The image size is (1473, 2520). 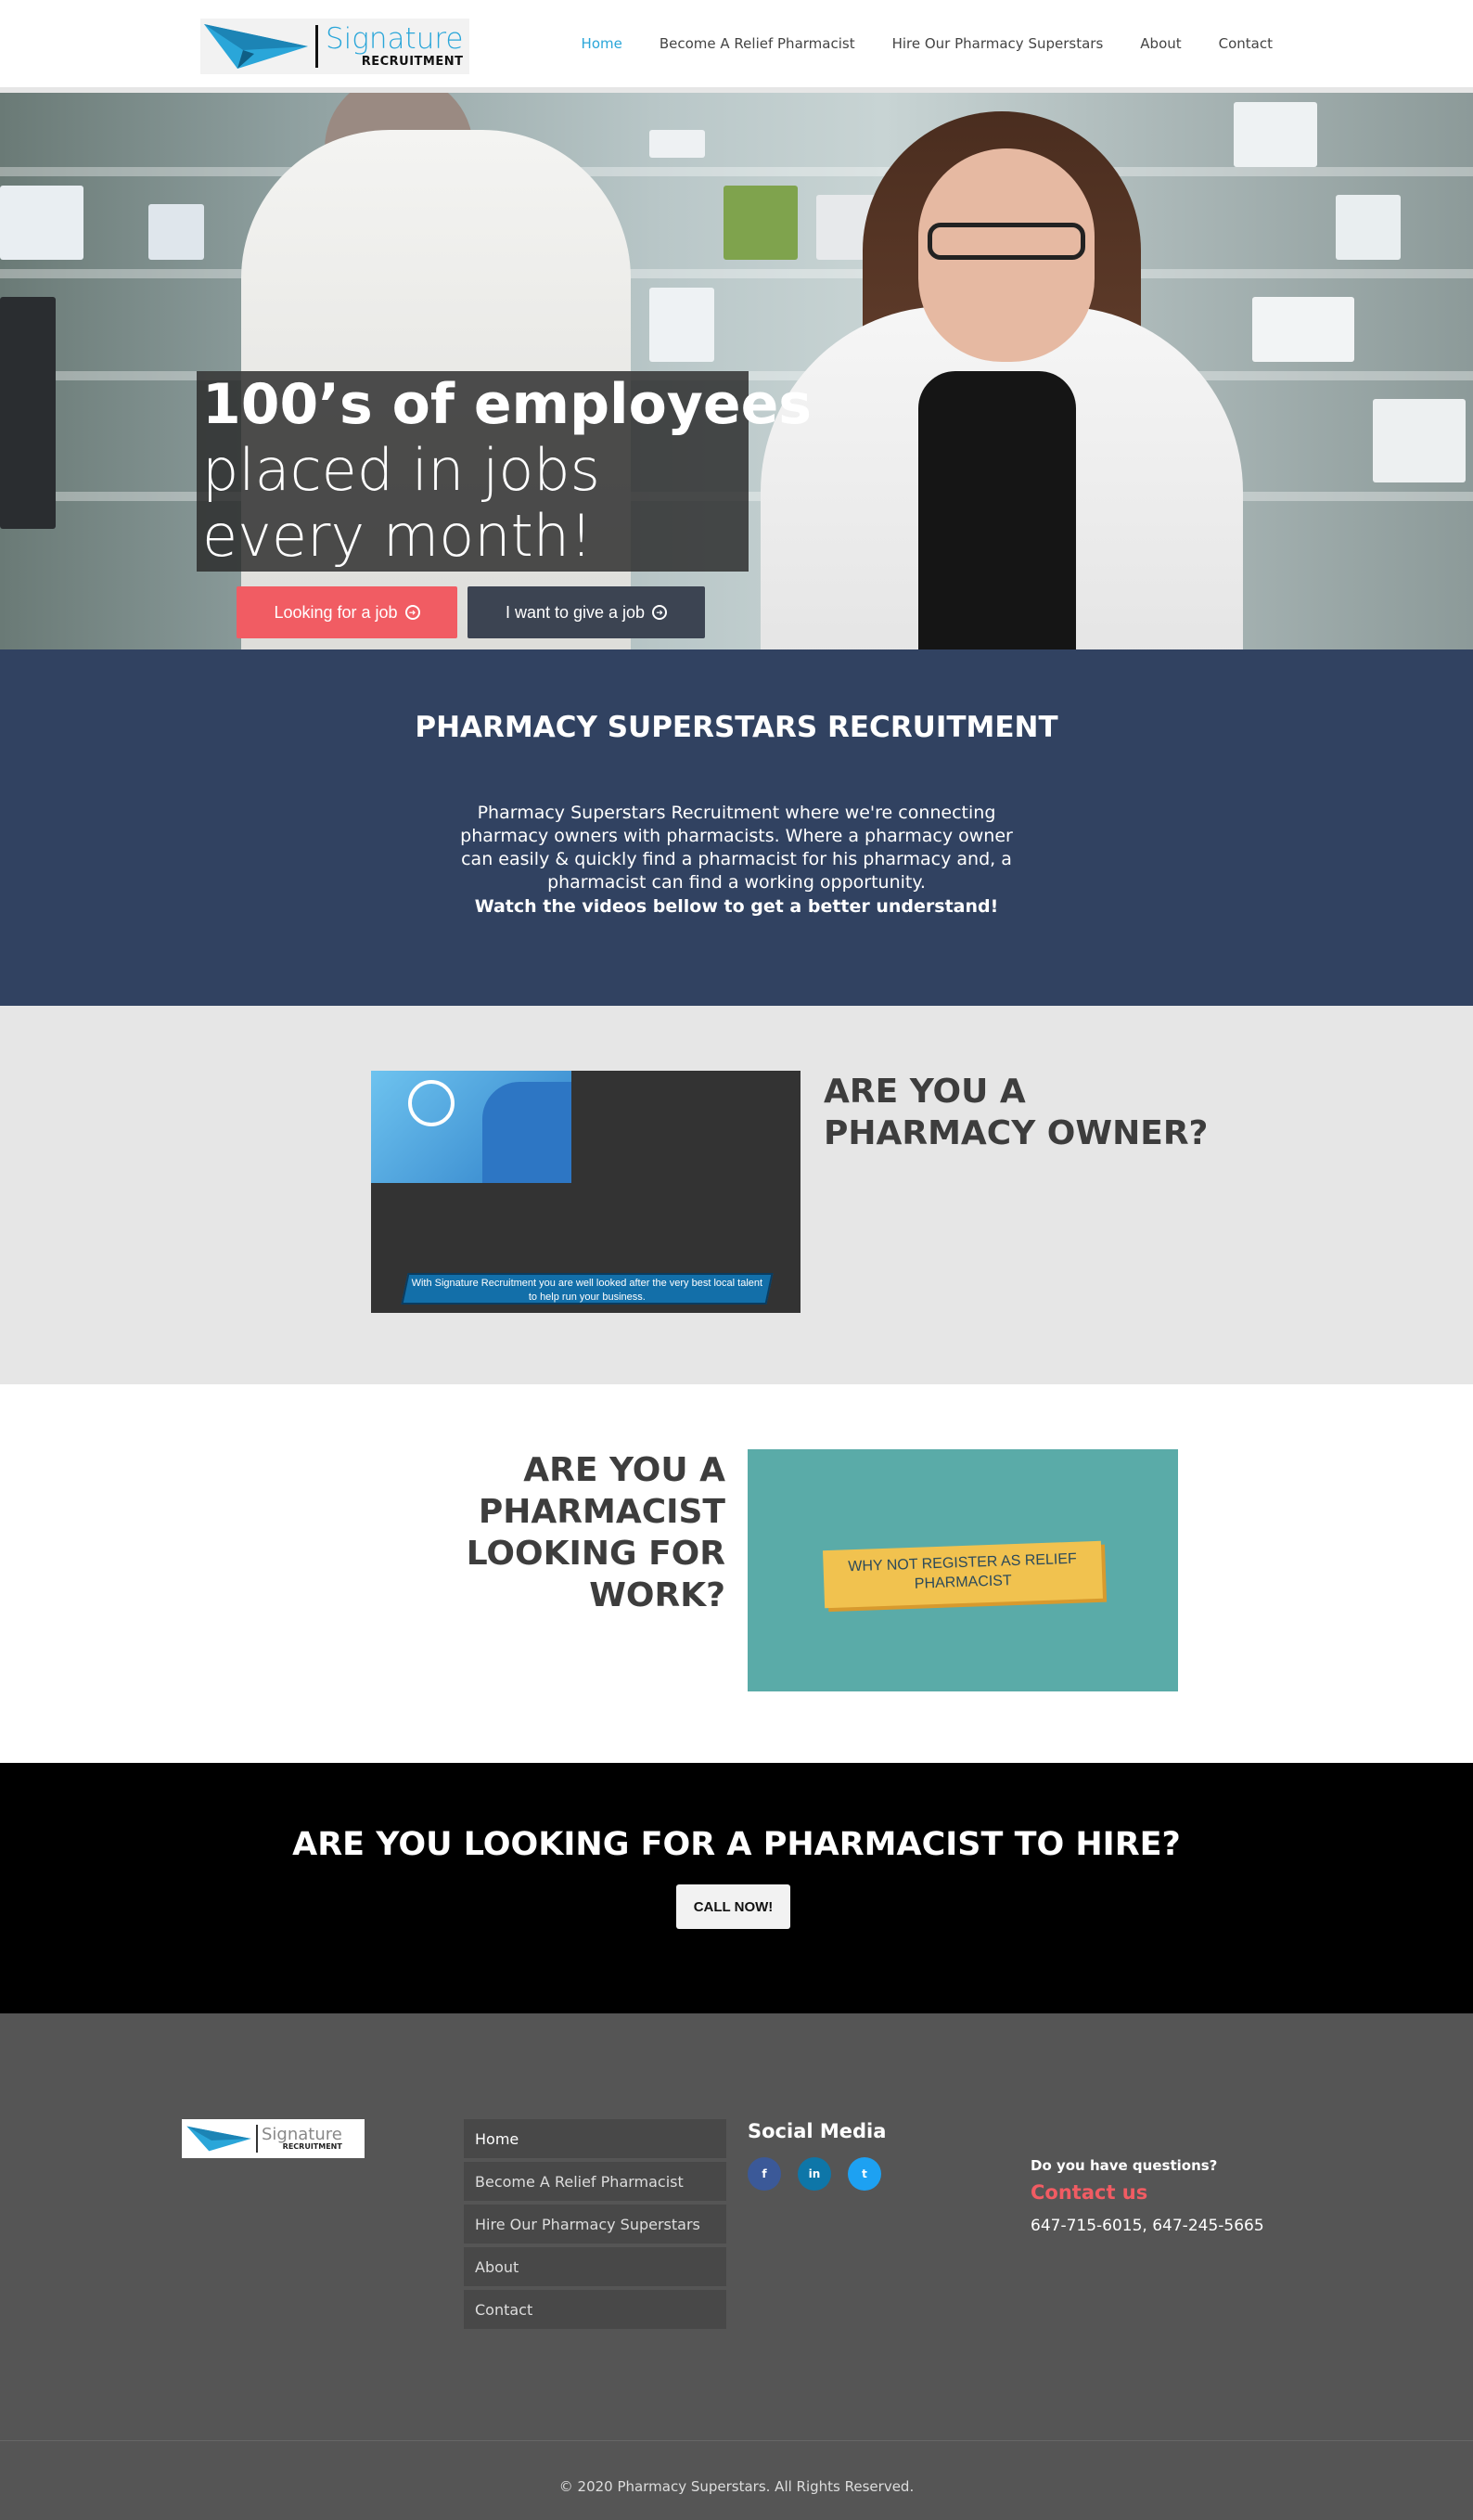 I want to click on pharmacist-video: WHY NOT REGISTER AS RELIEF PHARMACIST, so click(x=963, y=1570).